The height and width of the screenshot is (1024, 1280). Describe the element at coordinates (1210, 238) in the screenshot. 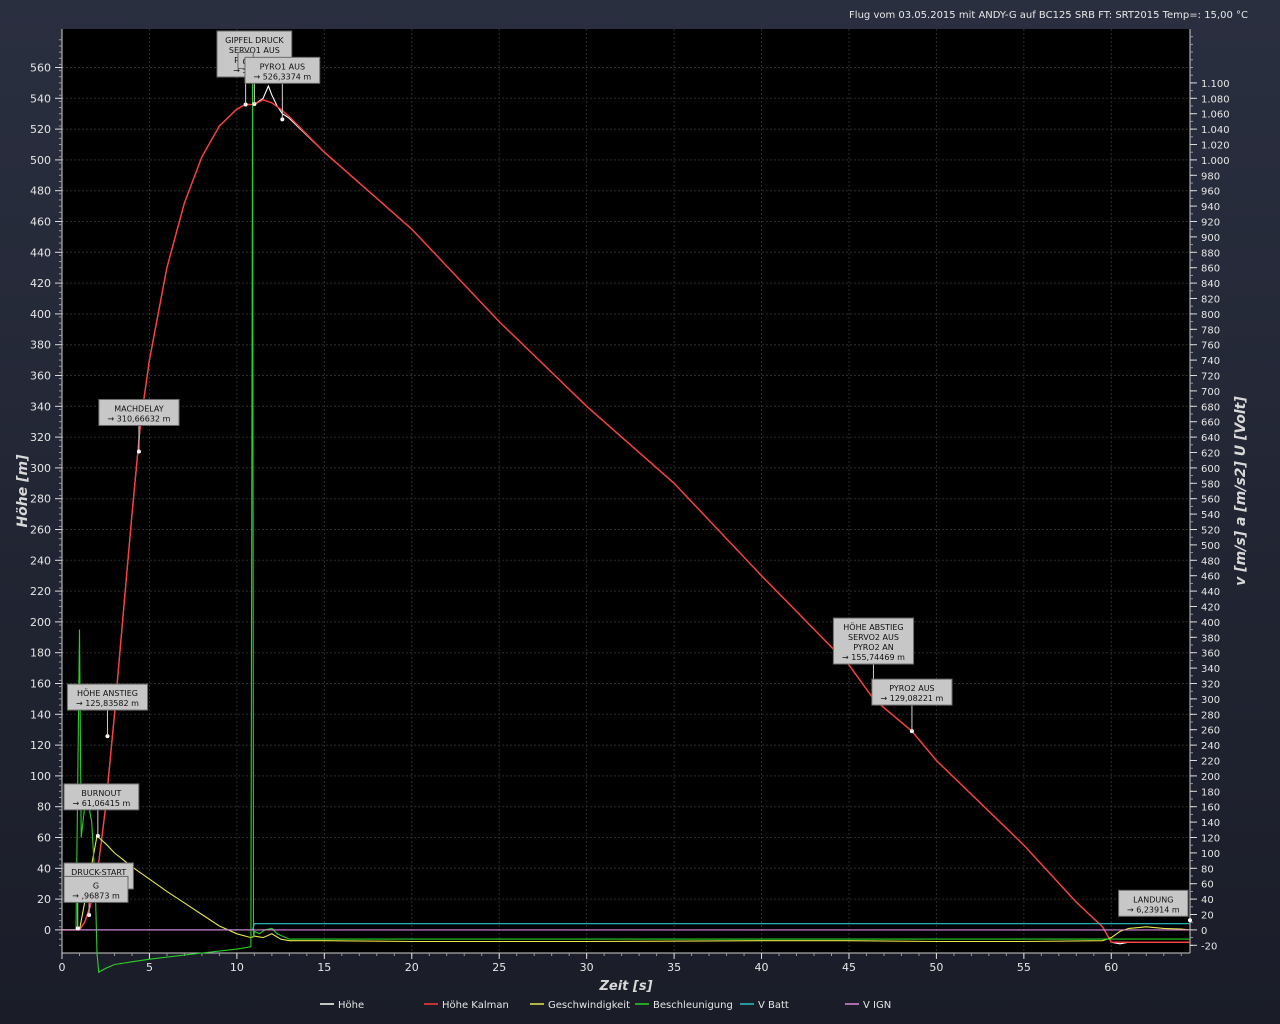

I see `y-tick-label-right: 900` at that location.